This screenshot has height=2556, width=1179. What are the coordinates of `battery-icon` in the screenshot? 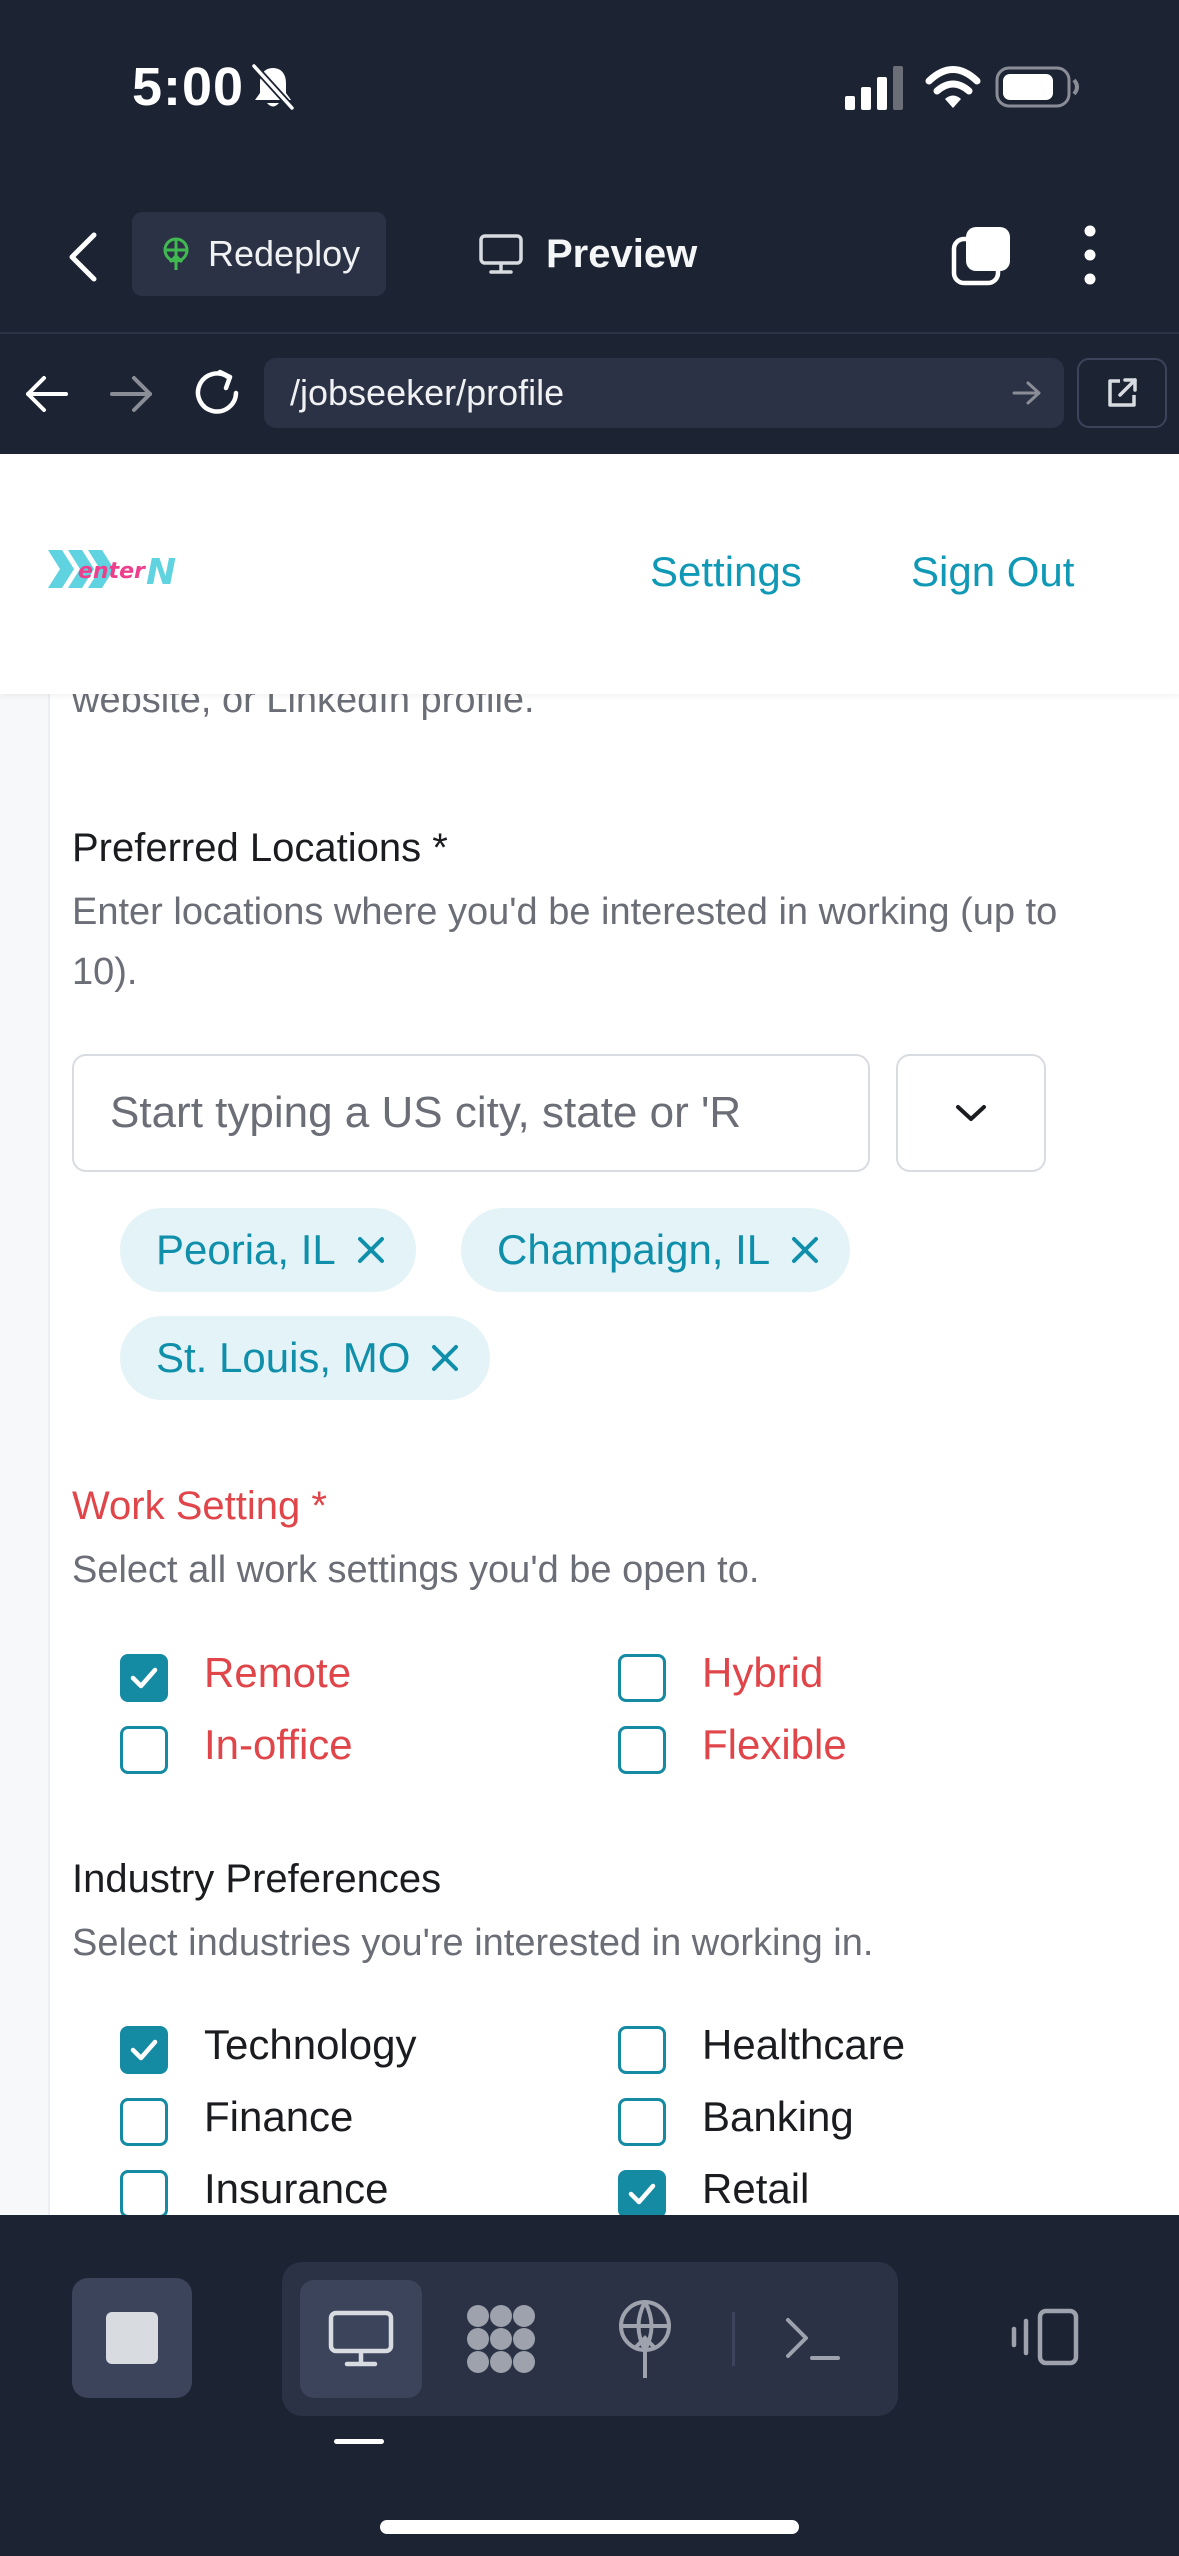 It's located at (1037, 87).